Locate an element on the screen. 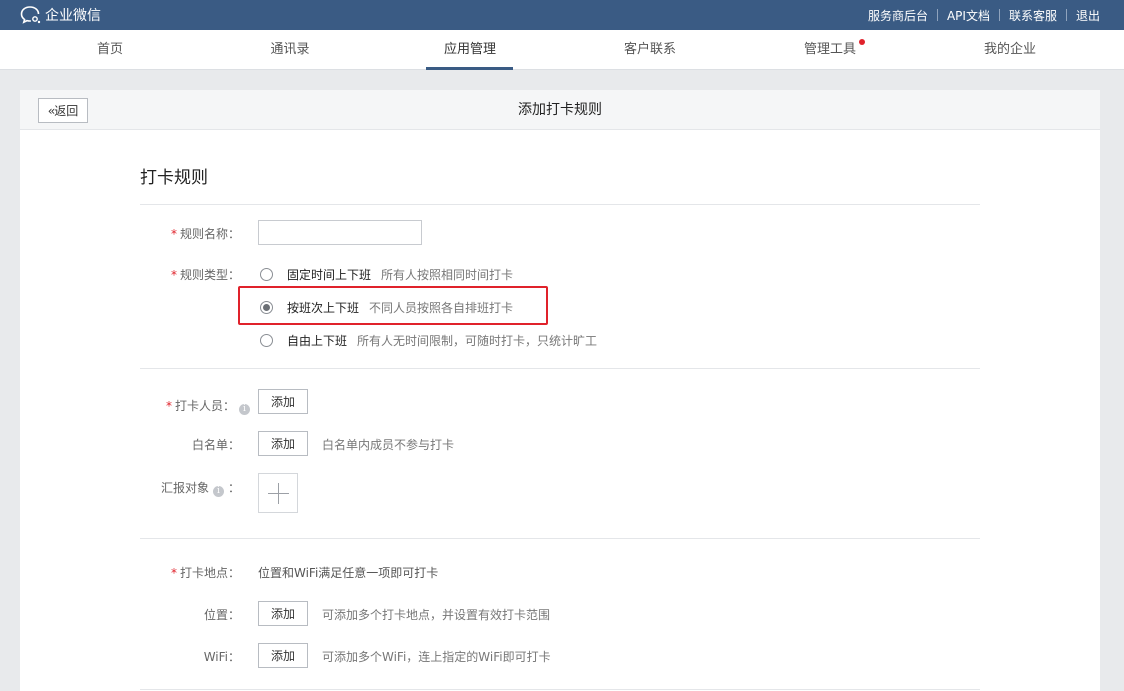 This screenshot has height=691, width=1124. radio-button-checked is located at coordinates (266, 307).